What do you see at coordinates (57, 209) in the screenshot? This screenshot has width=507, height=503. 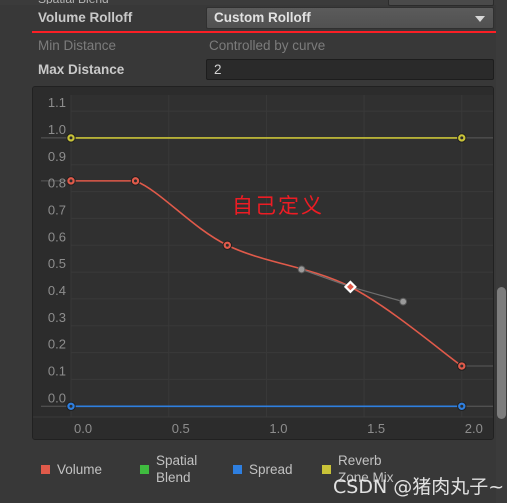 I see `y-axis-tick-label: 0.7` at bounding box center [57, 209].